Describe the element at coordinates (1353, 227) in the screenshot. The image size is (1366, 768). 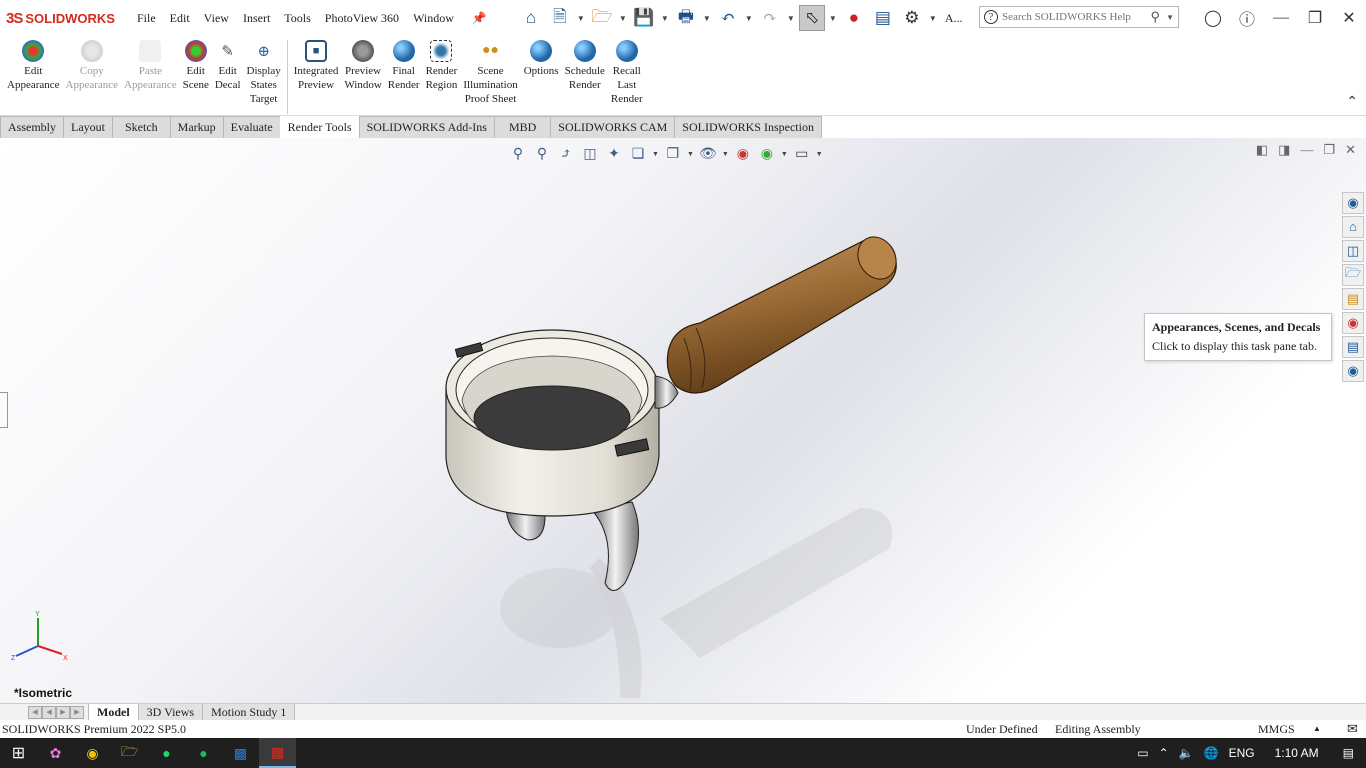
I see `home-pane-icon: ⌂` at that location.